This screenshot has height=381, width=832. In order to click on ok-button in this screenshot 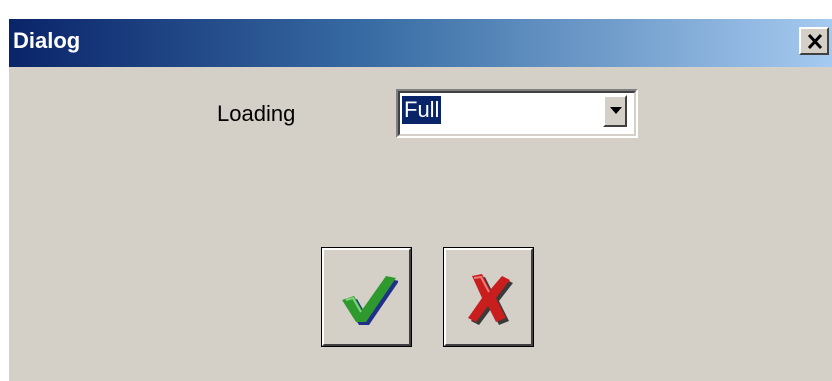, I will do `click(366, 297)`.